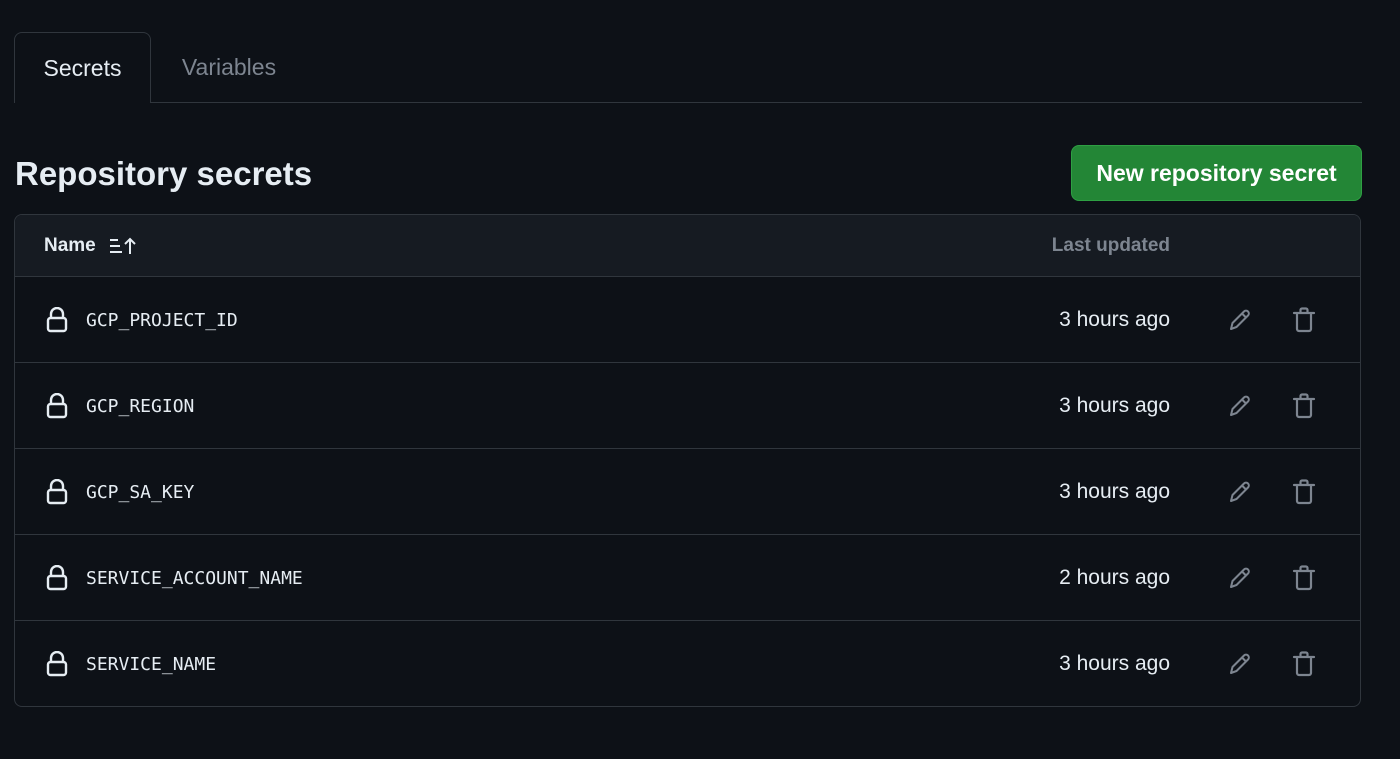  I want to click on table-row: GCP_SA_KEY 3 hours ago, so click(687, 492).